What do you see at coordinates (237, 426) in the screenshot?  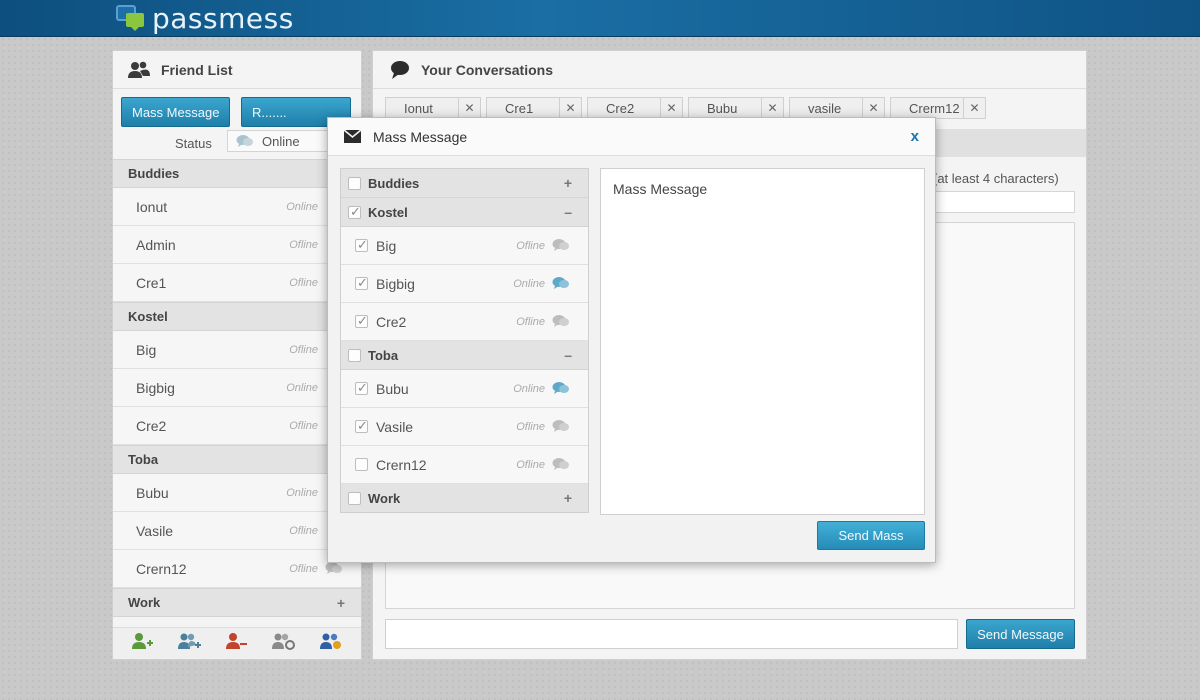 I see `friend-row: Cre2 Ofline` at bounding box center [237, 426].